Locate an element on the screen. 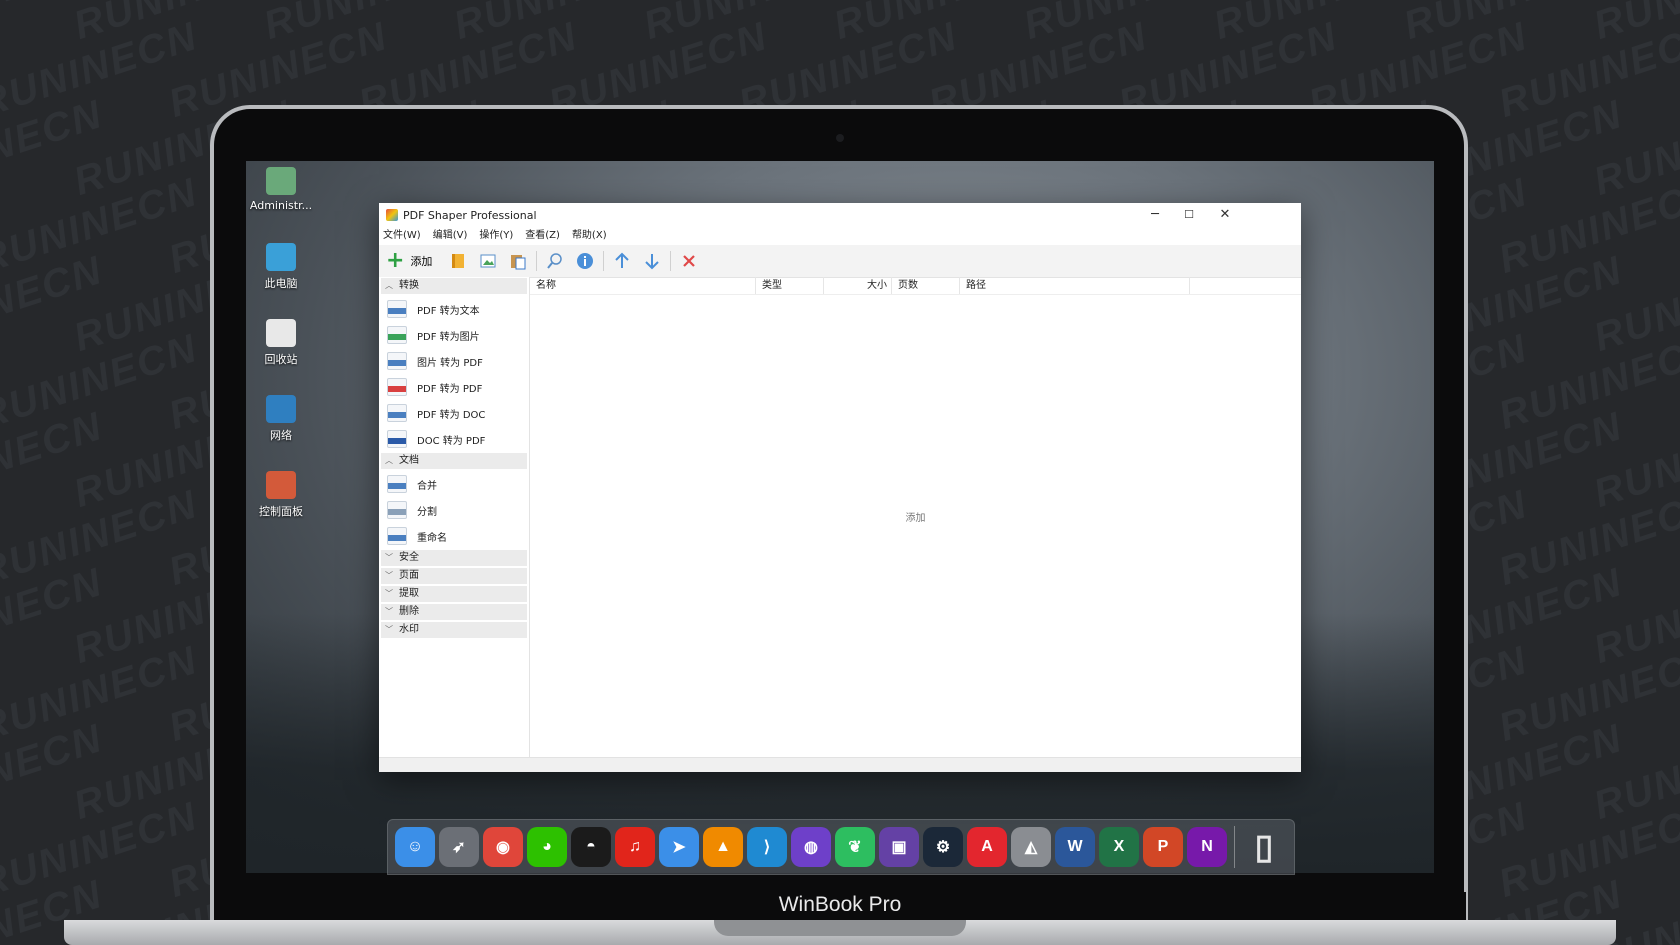  sidebar-item-label: PDF 转为 DOC is located at coordinates (451, 415).